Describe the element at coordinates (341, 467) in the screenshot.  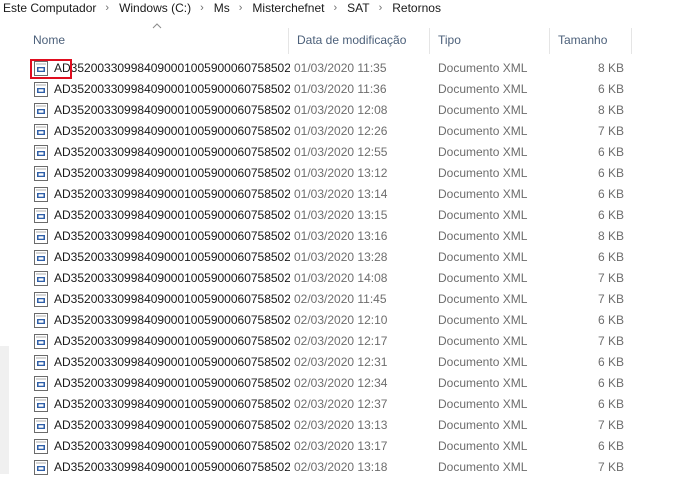
I see `file-date: 02/03/2020 13:18` at that location.